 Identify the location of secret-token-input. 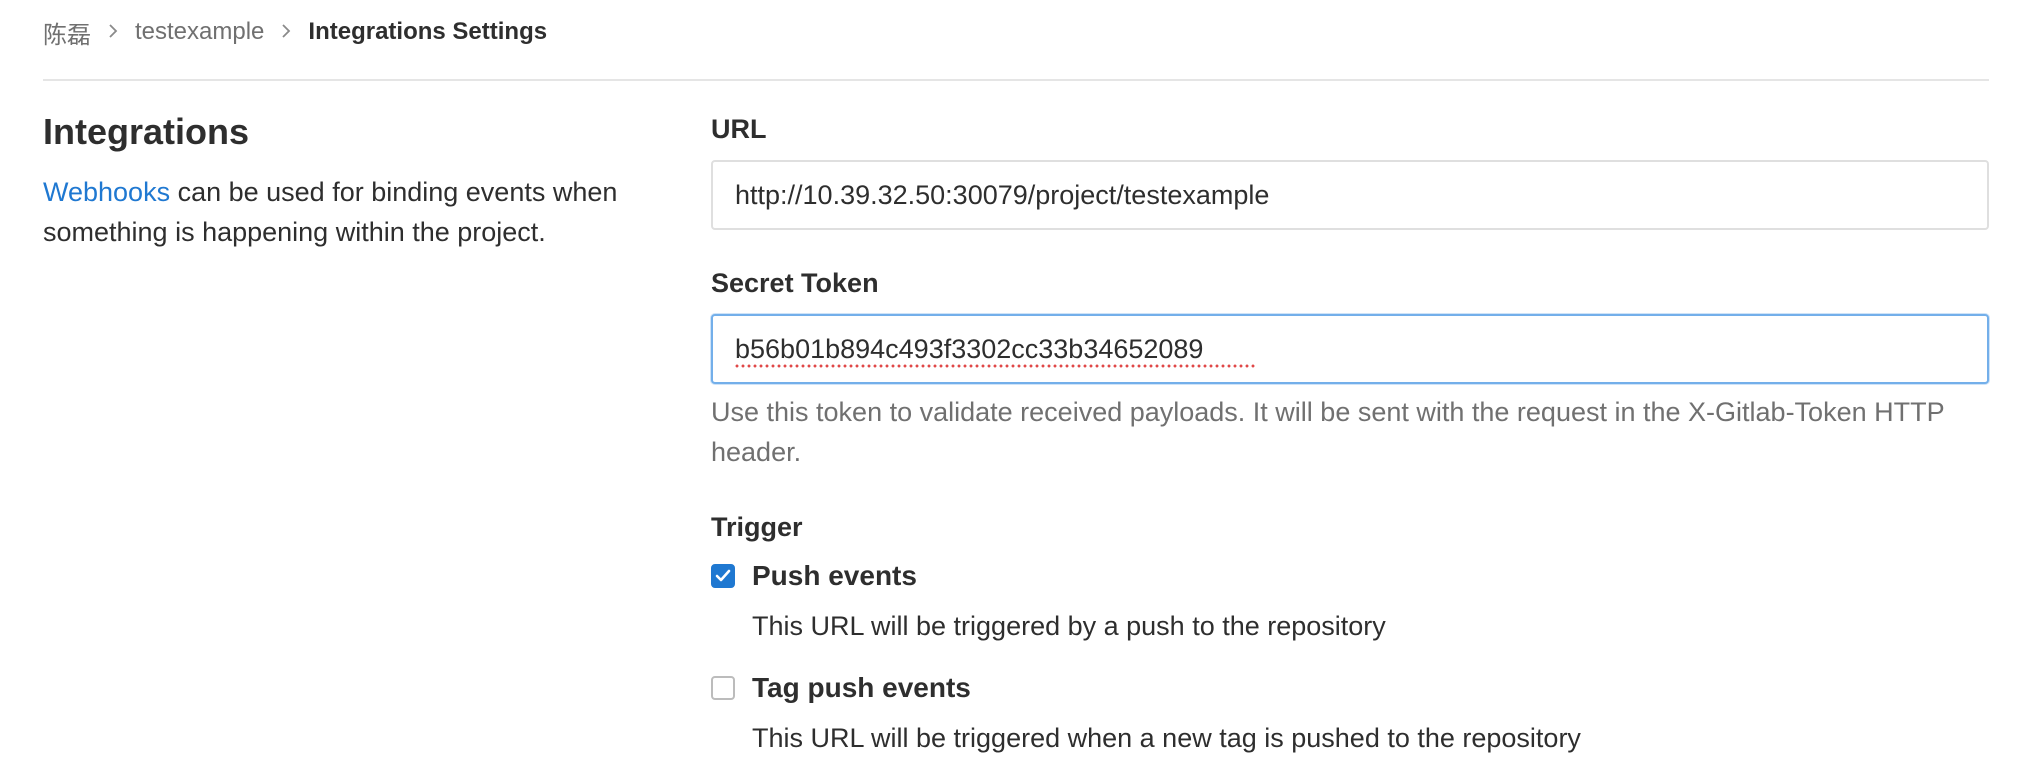
(1350, 349).